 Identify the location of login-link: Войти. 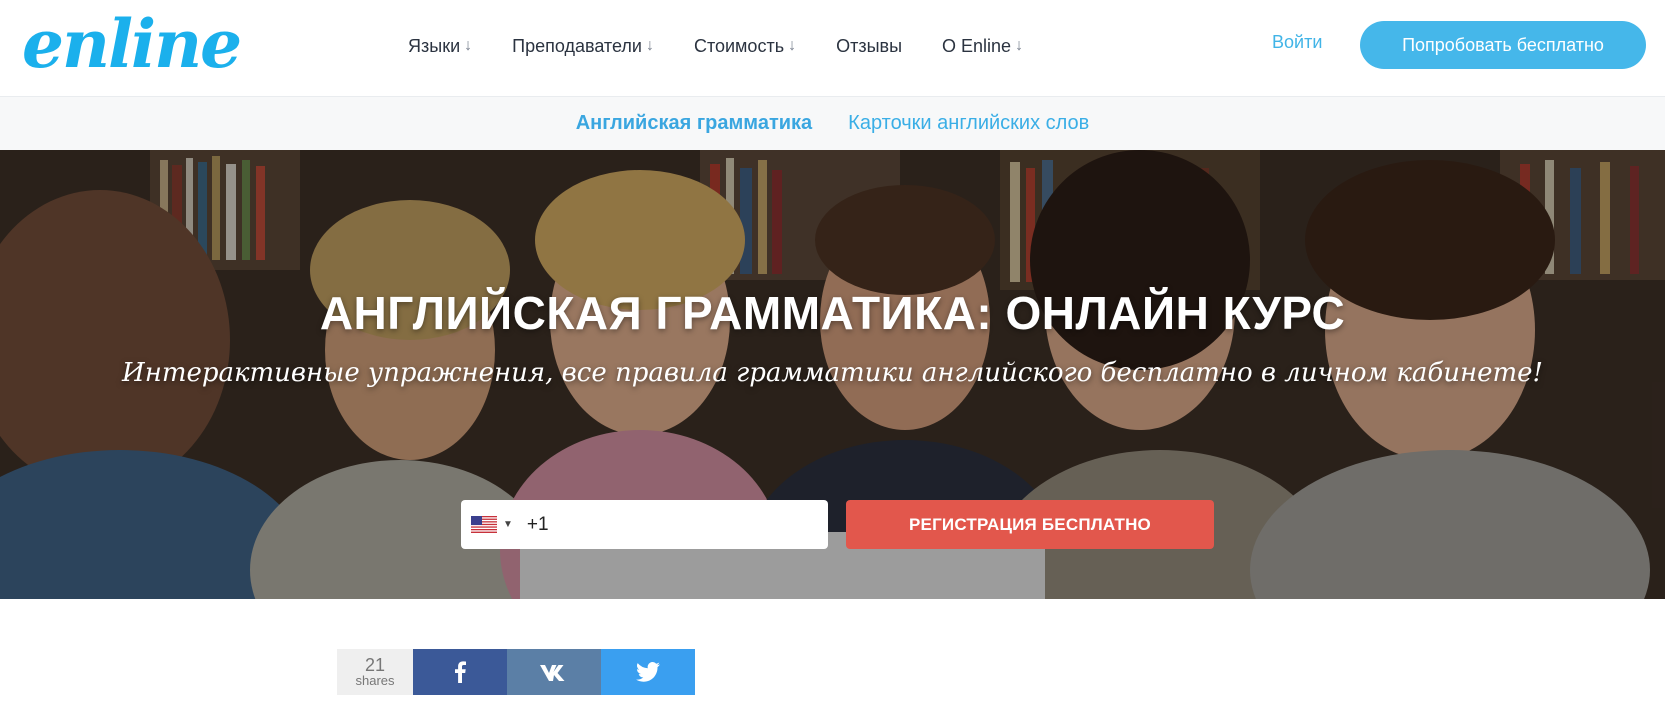
(1297, 42).